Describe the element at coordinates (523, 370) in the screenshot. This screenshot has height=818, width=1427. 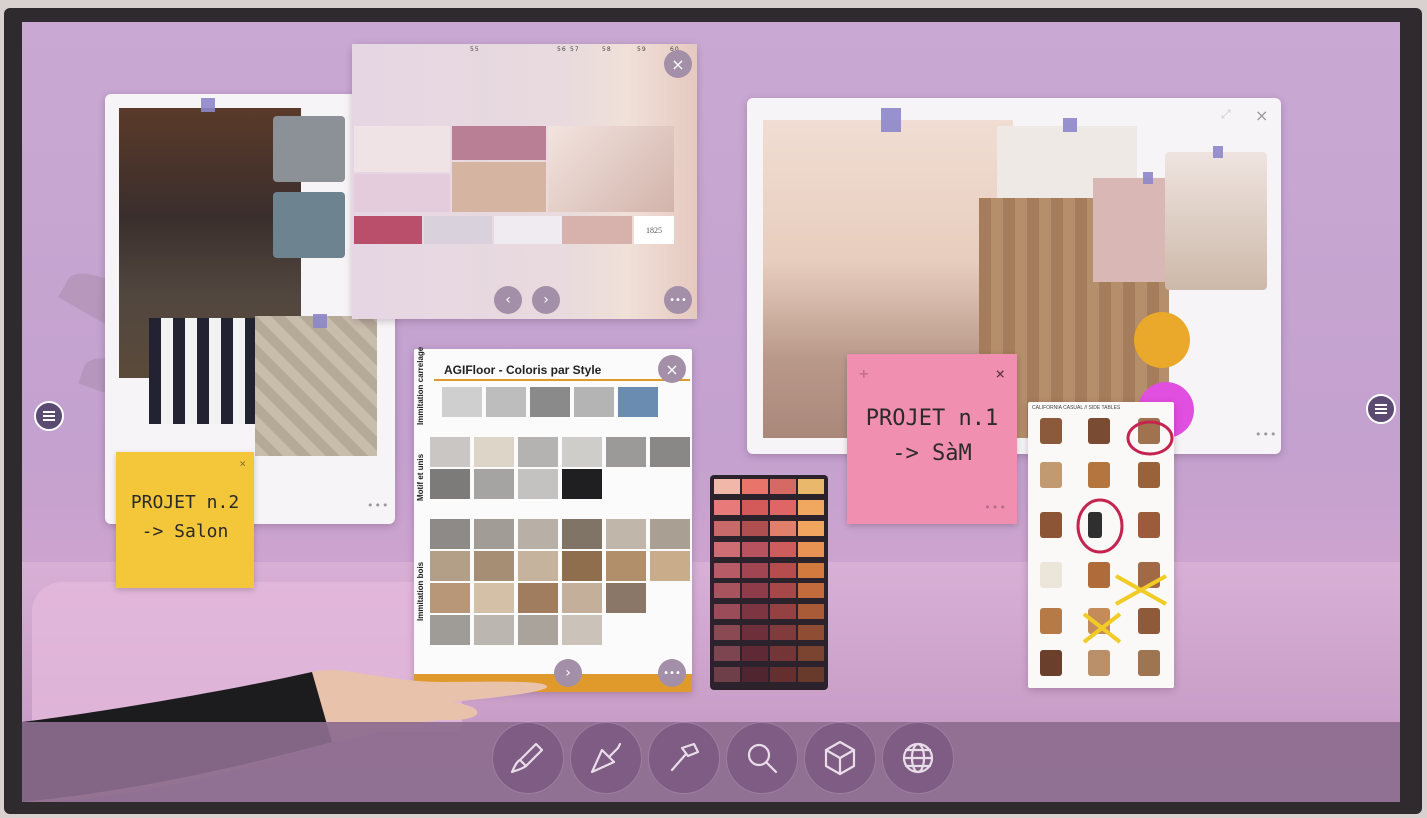
I see `catalog-title: AGIFloor - Coloris par Style` at that location.